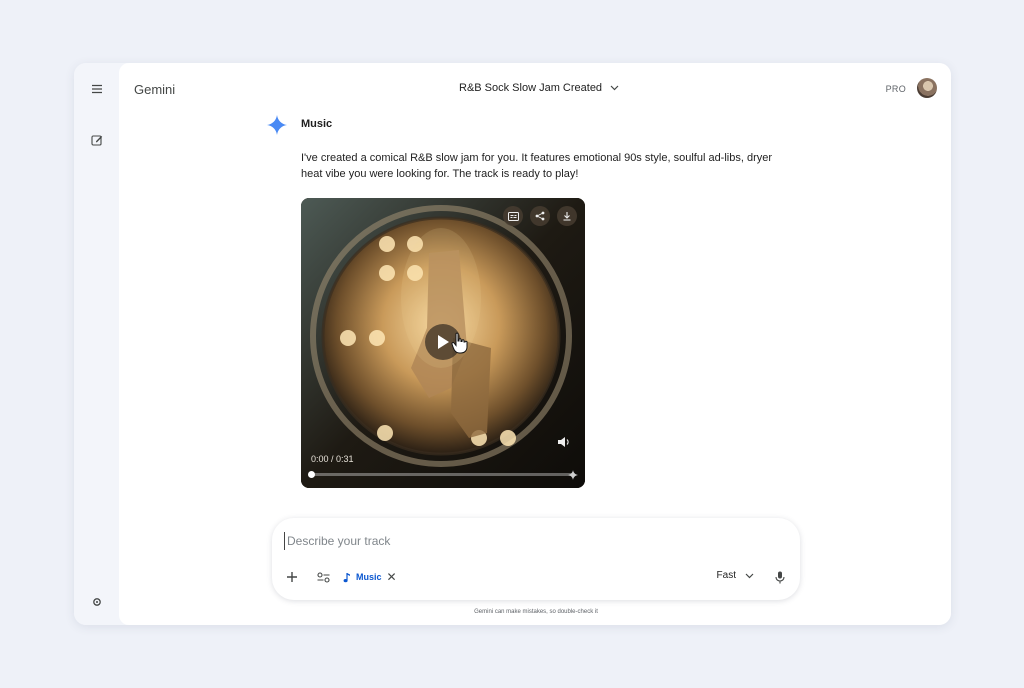 The height and width of the screenshot is (688, 1024). I want to click on avatar, so click(927, 88).